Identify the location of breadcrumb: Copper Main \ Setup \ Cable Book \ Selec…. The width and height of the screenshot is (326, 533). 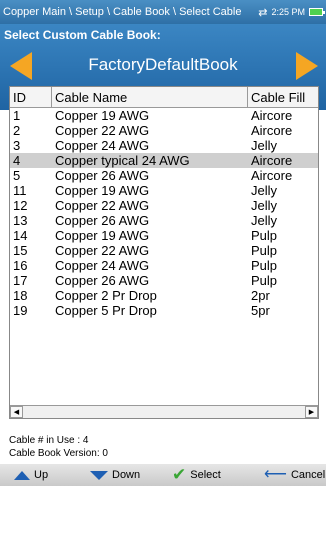
(122, 12).